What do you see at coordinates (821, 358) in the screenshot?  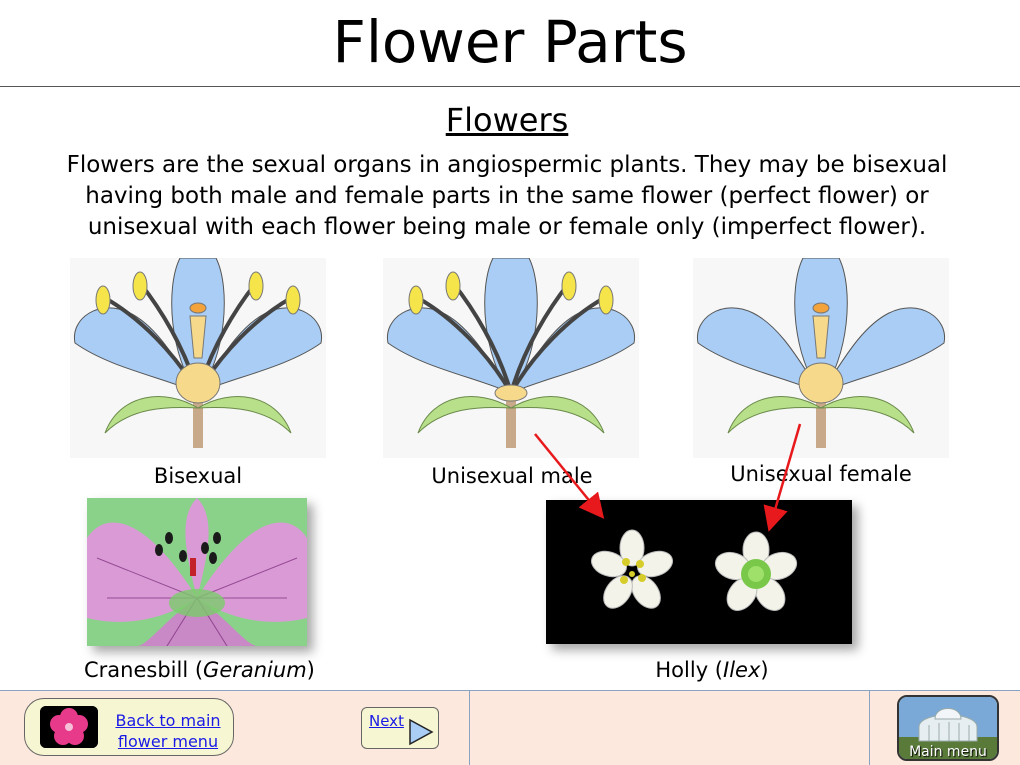 I see `unisexual-female-flower-diagram` at bounding box center [821, 358].